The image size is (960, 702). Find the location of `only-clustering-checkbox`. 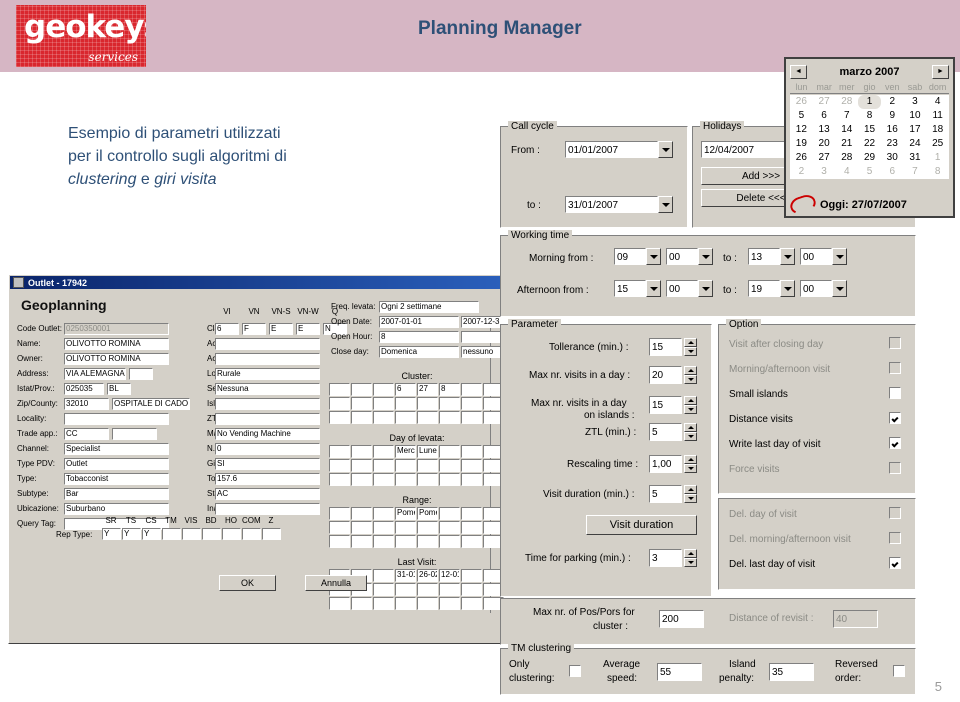

only-clustering-checkbox is located at coordinates (575, 671).